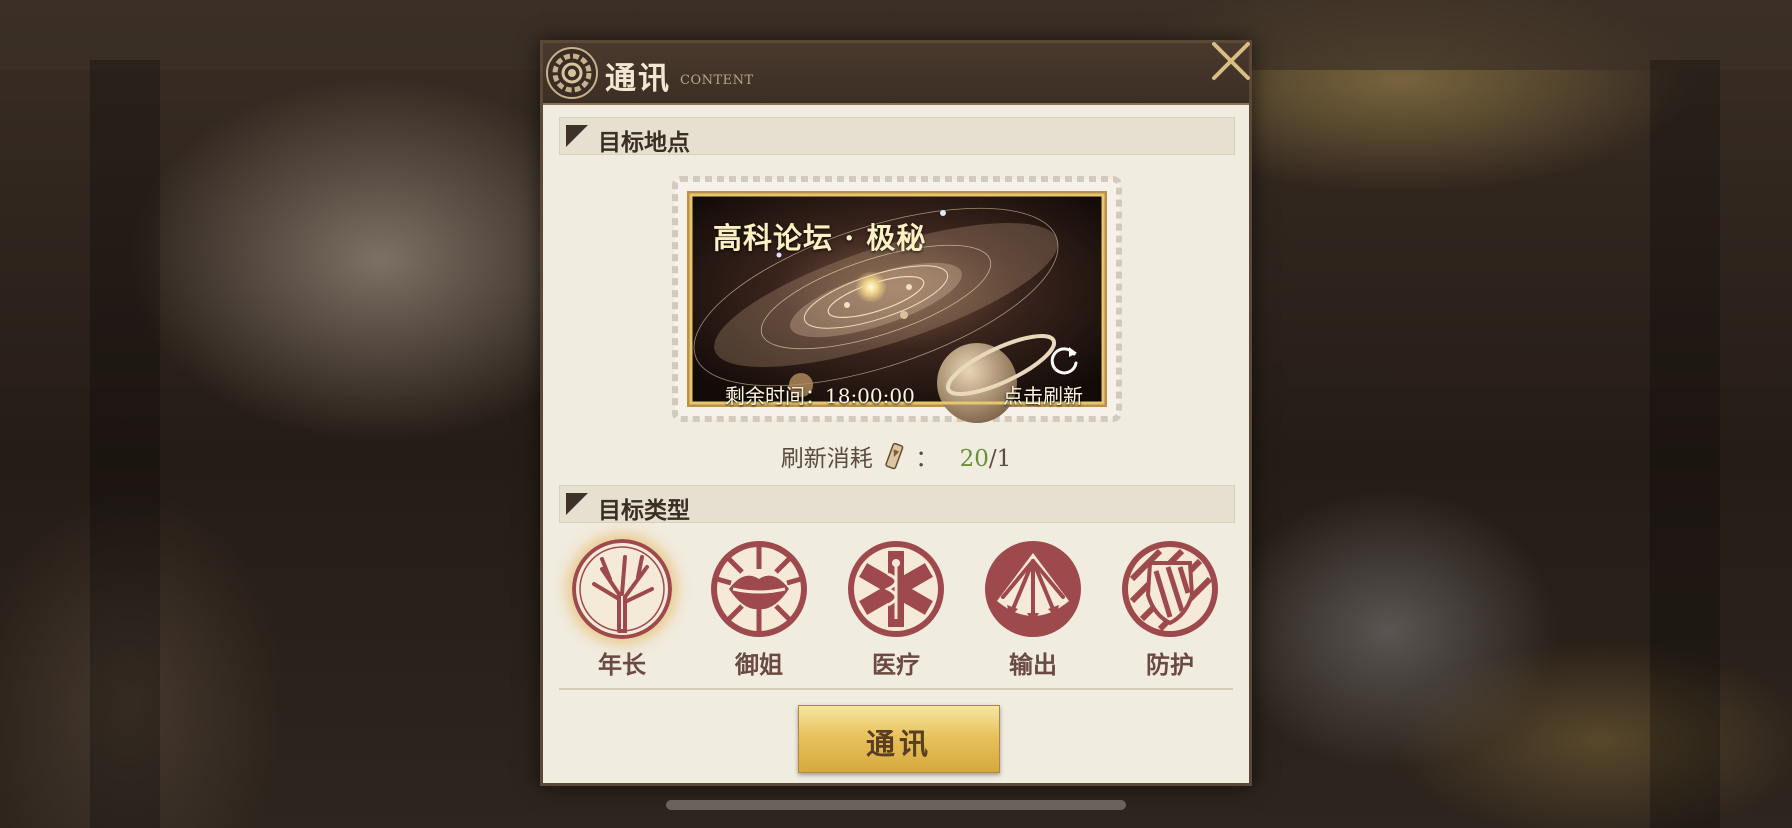 This screenshot has height=828, width=1792. Describe the element at coordinates (644, 142) in the screenshot. I see `section-title: 目标地点` at that location.